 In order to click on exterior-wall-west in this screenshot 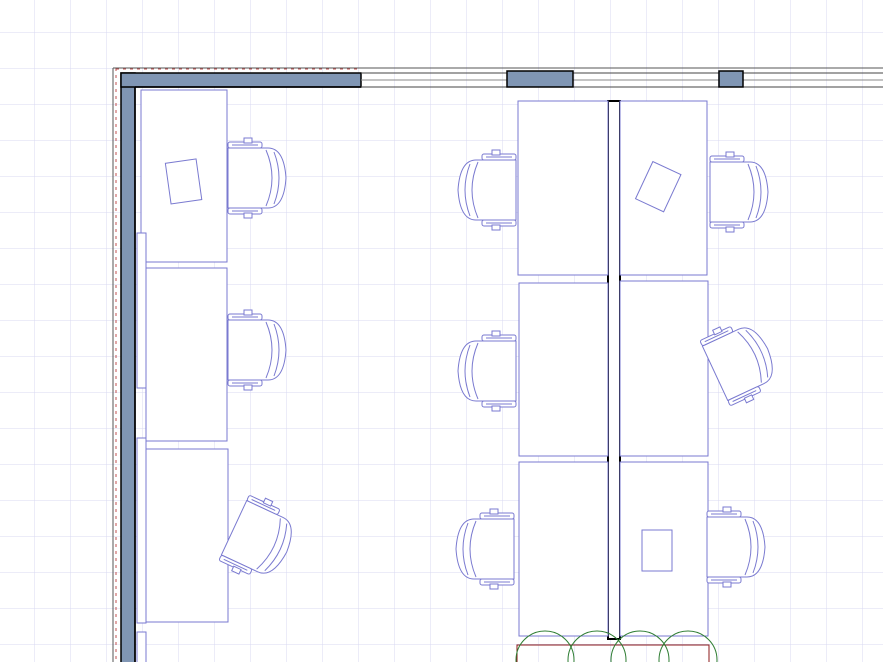, I will do `click(128, 367)`.